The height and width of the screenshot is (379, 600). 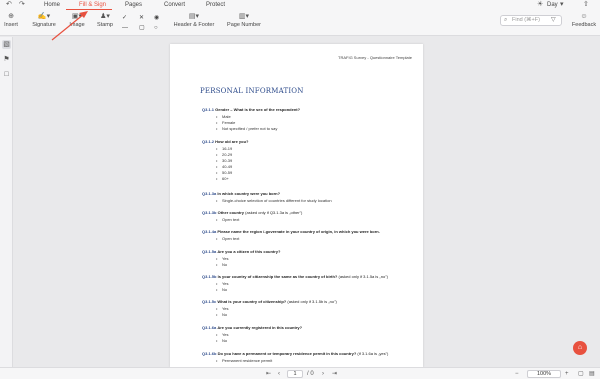 What do you see at coordinates (156, 28) in the screenshot?
I see `circle-tool-icon: ○` at bounding box center [156, 28].